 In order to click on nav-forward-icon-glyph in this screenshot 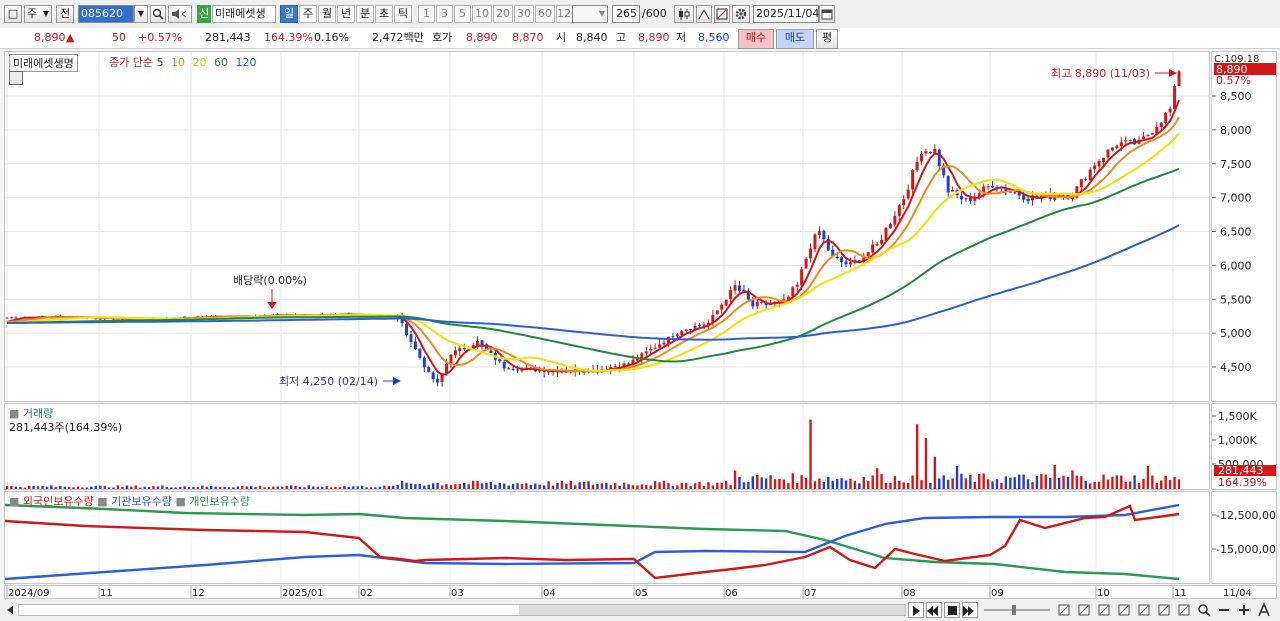, I will do `click(968, 611)`.